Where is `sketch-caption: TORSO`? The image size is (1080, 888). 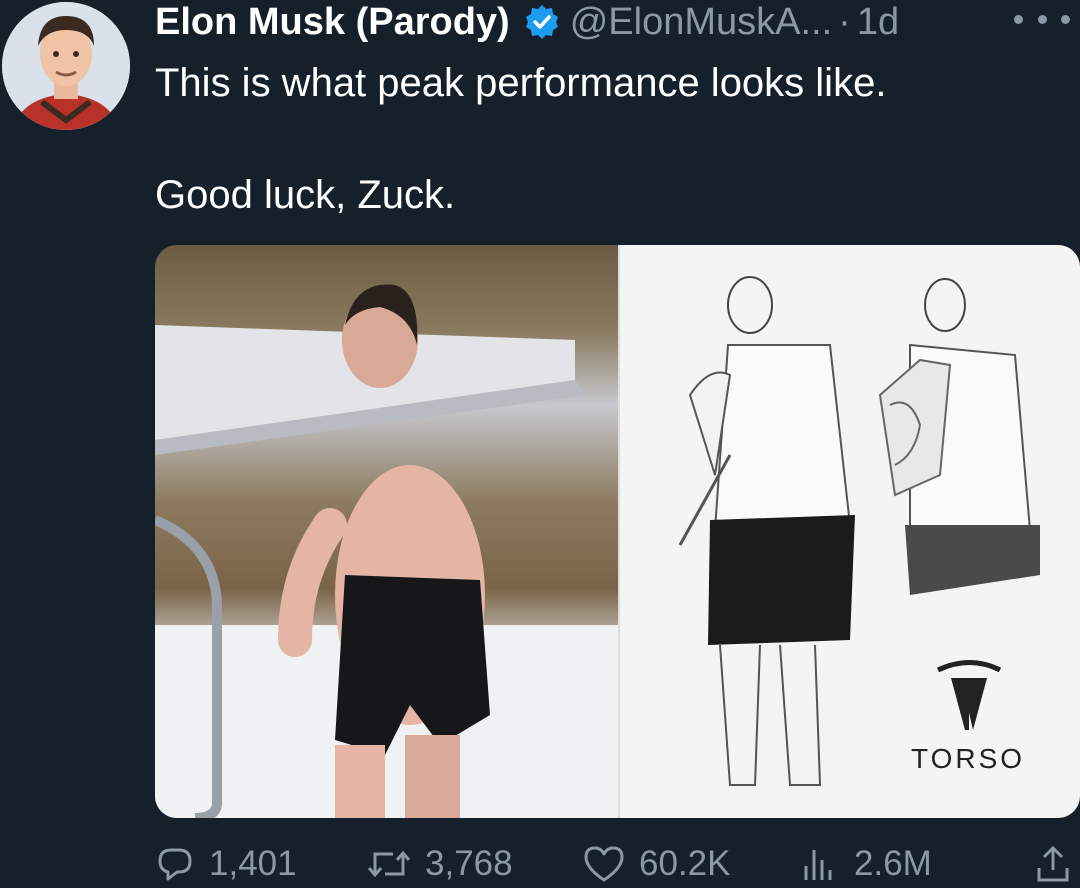
sketch-caption: TORSO is located at coordinates (968, 758).